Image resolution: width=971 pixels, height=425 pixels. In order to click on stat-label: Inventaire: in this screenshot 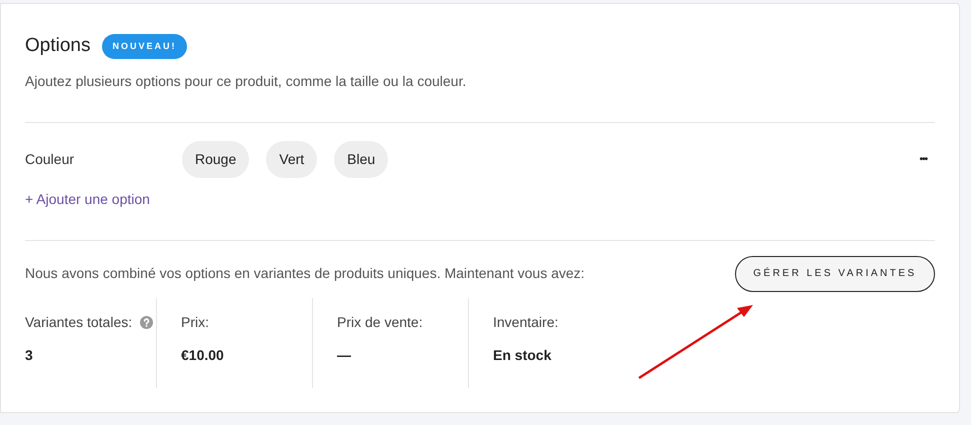, I will do `click(525, 322)`.